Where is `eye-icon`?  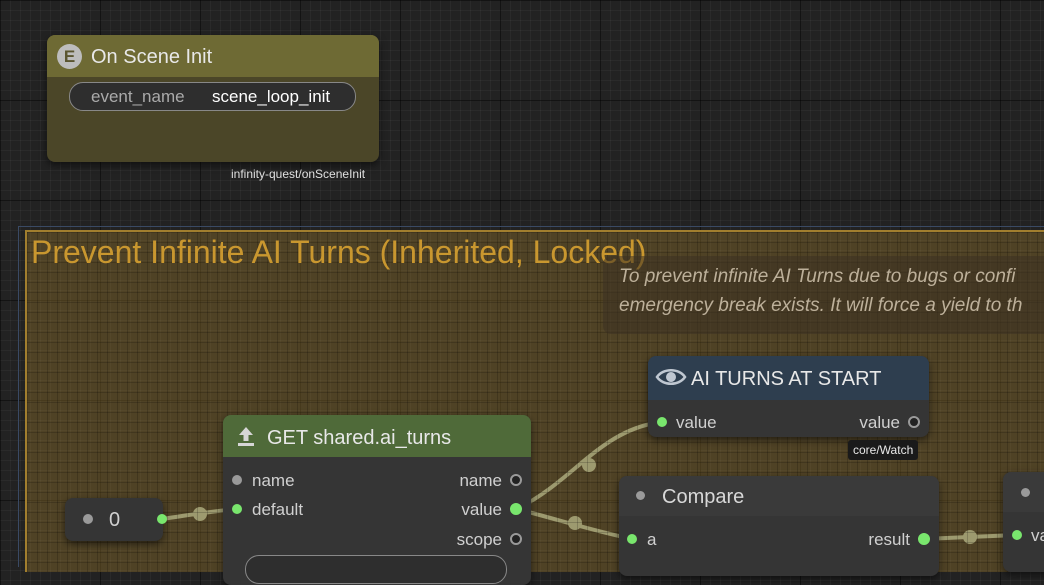
eye-icon is located at coordinates (671, 377).